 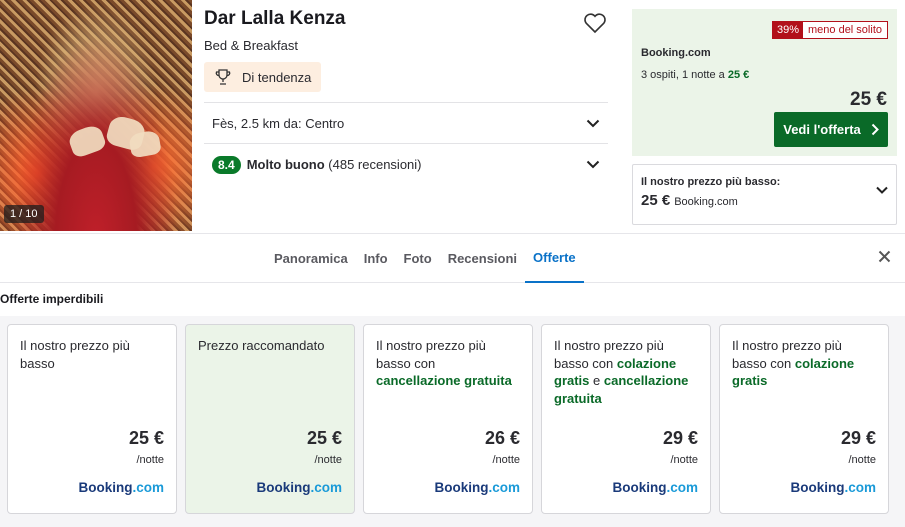 I want to click on offer-description: Prezzo raccomandato, so click(x=261, y=345).